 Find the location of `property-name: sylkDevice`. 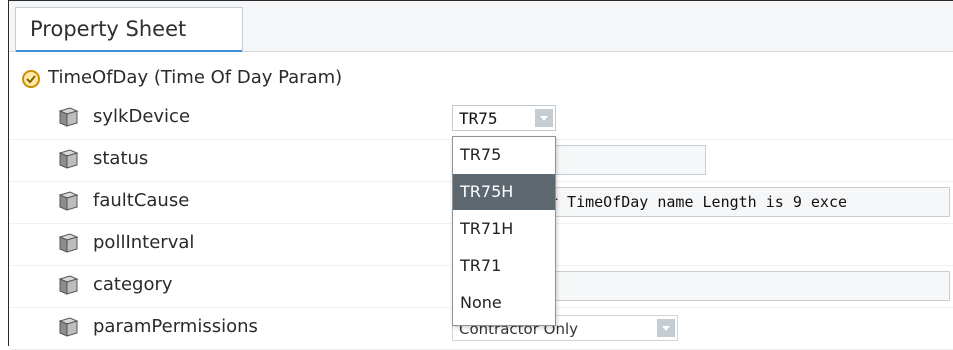

property-name: sylkDevice is located at coordinates (142, 116).